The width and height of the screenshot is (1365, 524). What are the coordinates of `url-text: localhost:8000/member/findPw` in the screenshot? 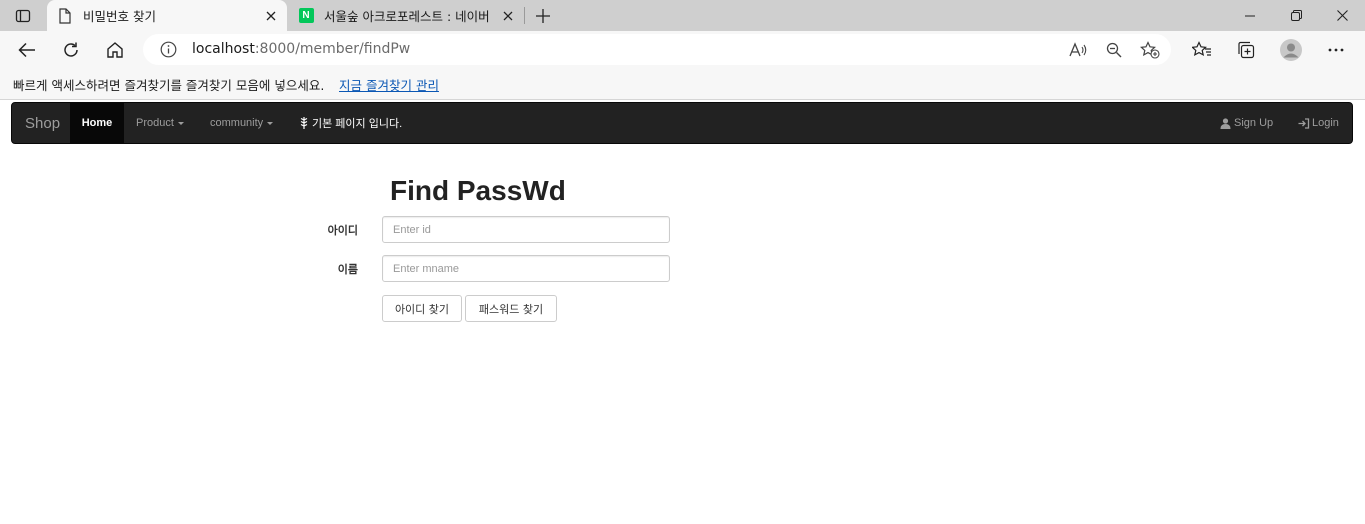 It's located at (301, 49).